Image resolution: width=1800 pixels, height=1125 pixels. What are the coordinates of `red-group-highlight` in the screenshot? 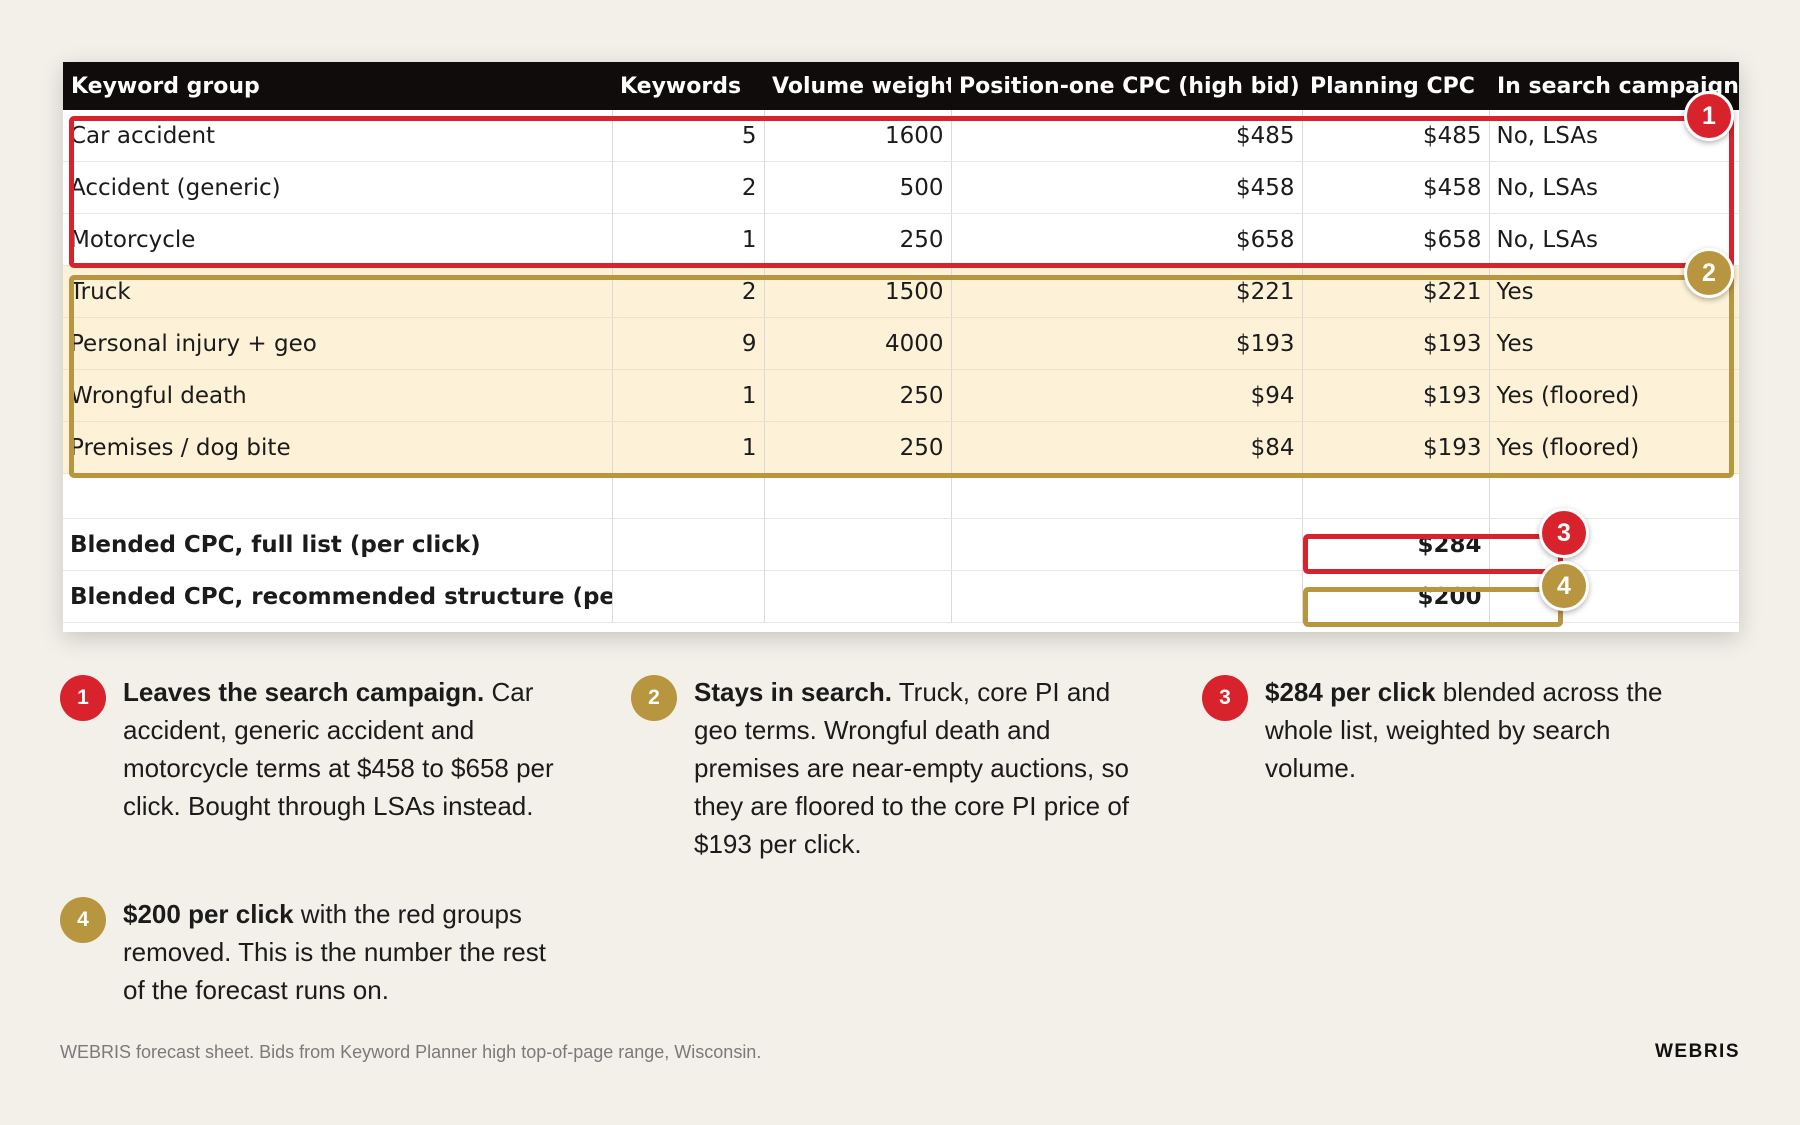 It's located at (901, 192).